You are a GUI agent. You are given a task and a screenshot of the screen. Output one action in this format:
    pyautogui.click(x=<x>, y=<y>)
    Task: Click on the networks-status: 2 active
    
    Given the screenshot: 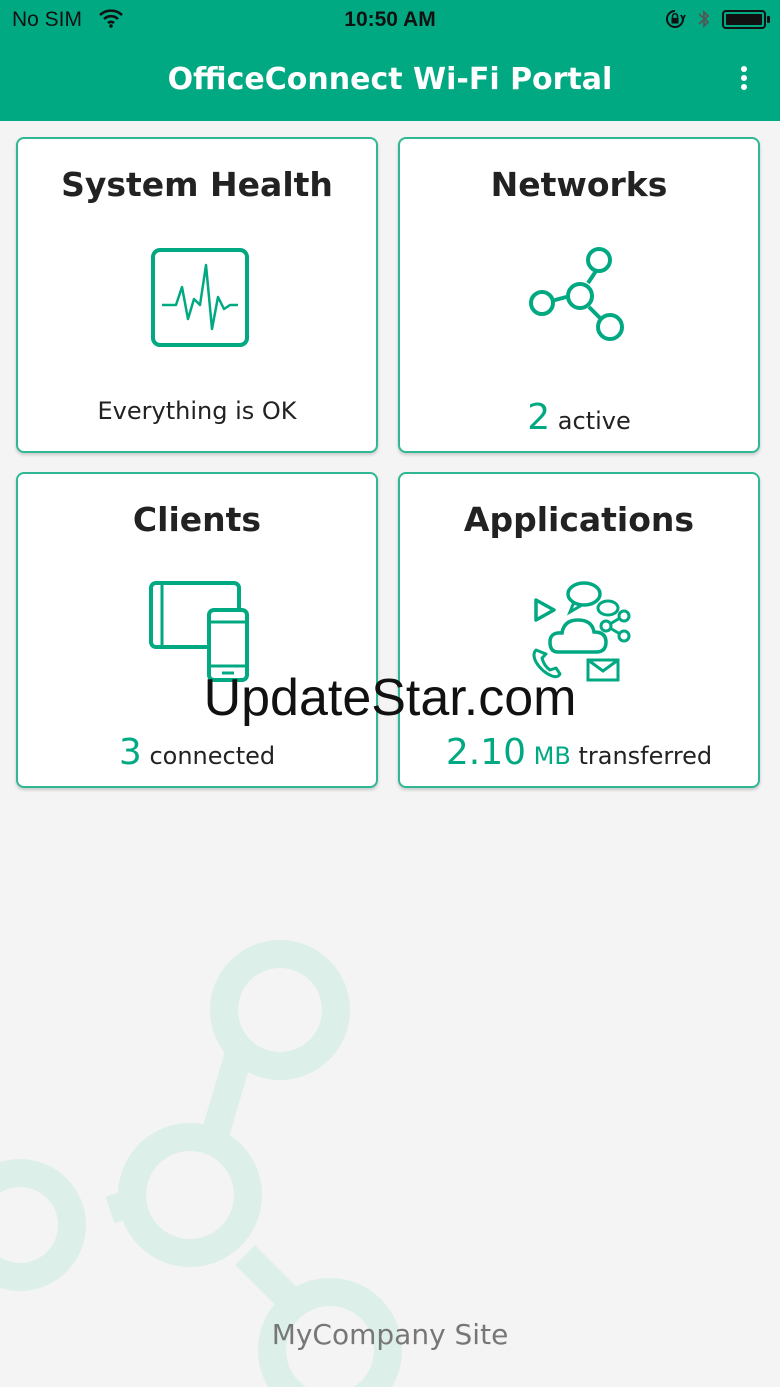 What is the action you would take?
    pyautogui.click(x=579, y=417)
    